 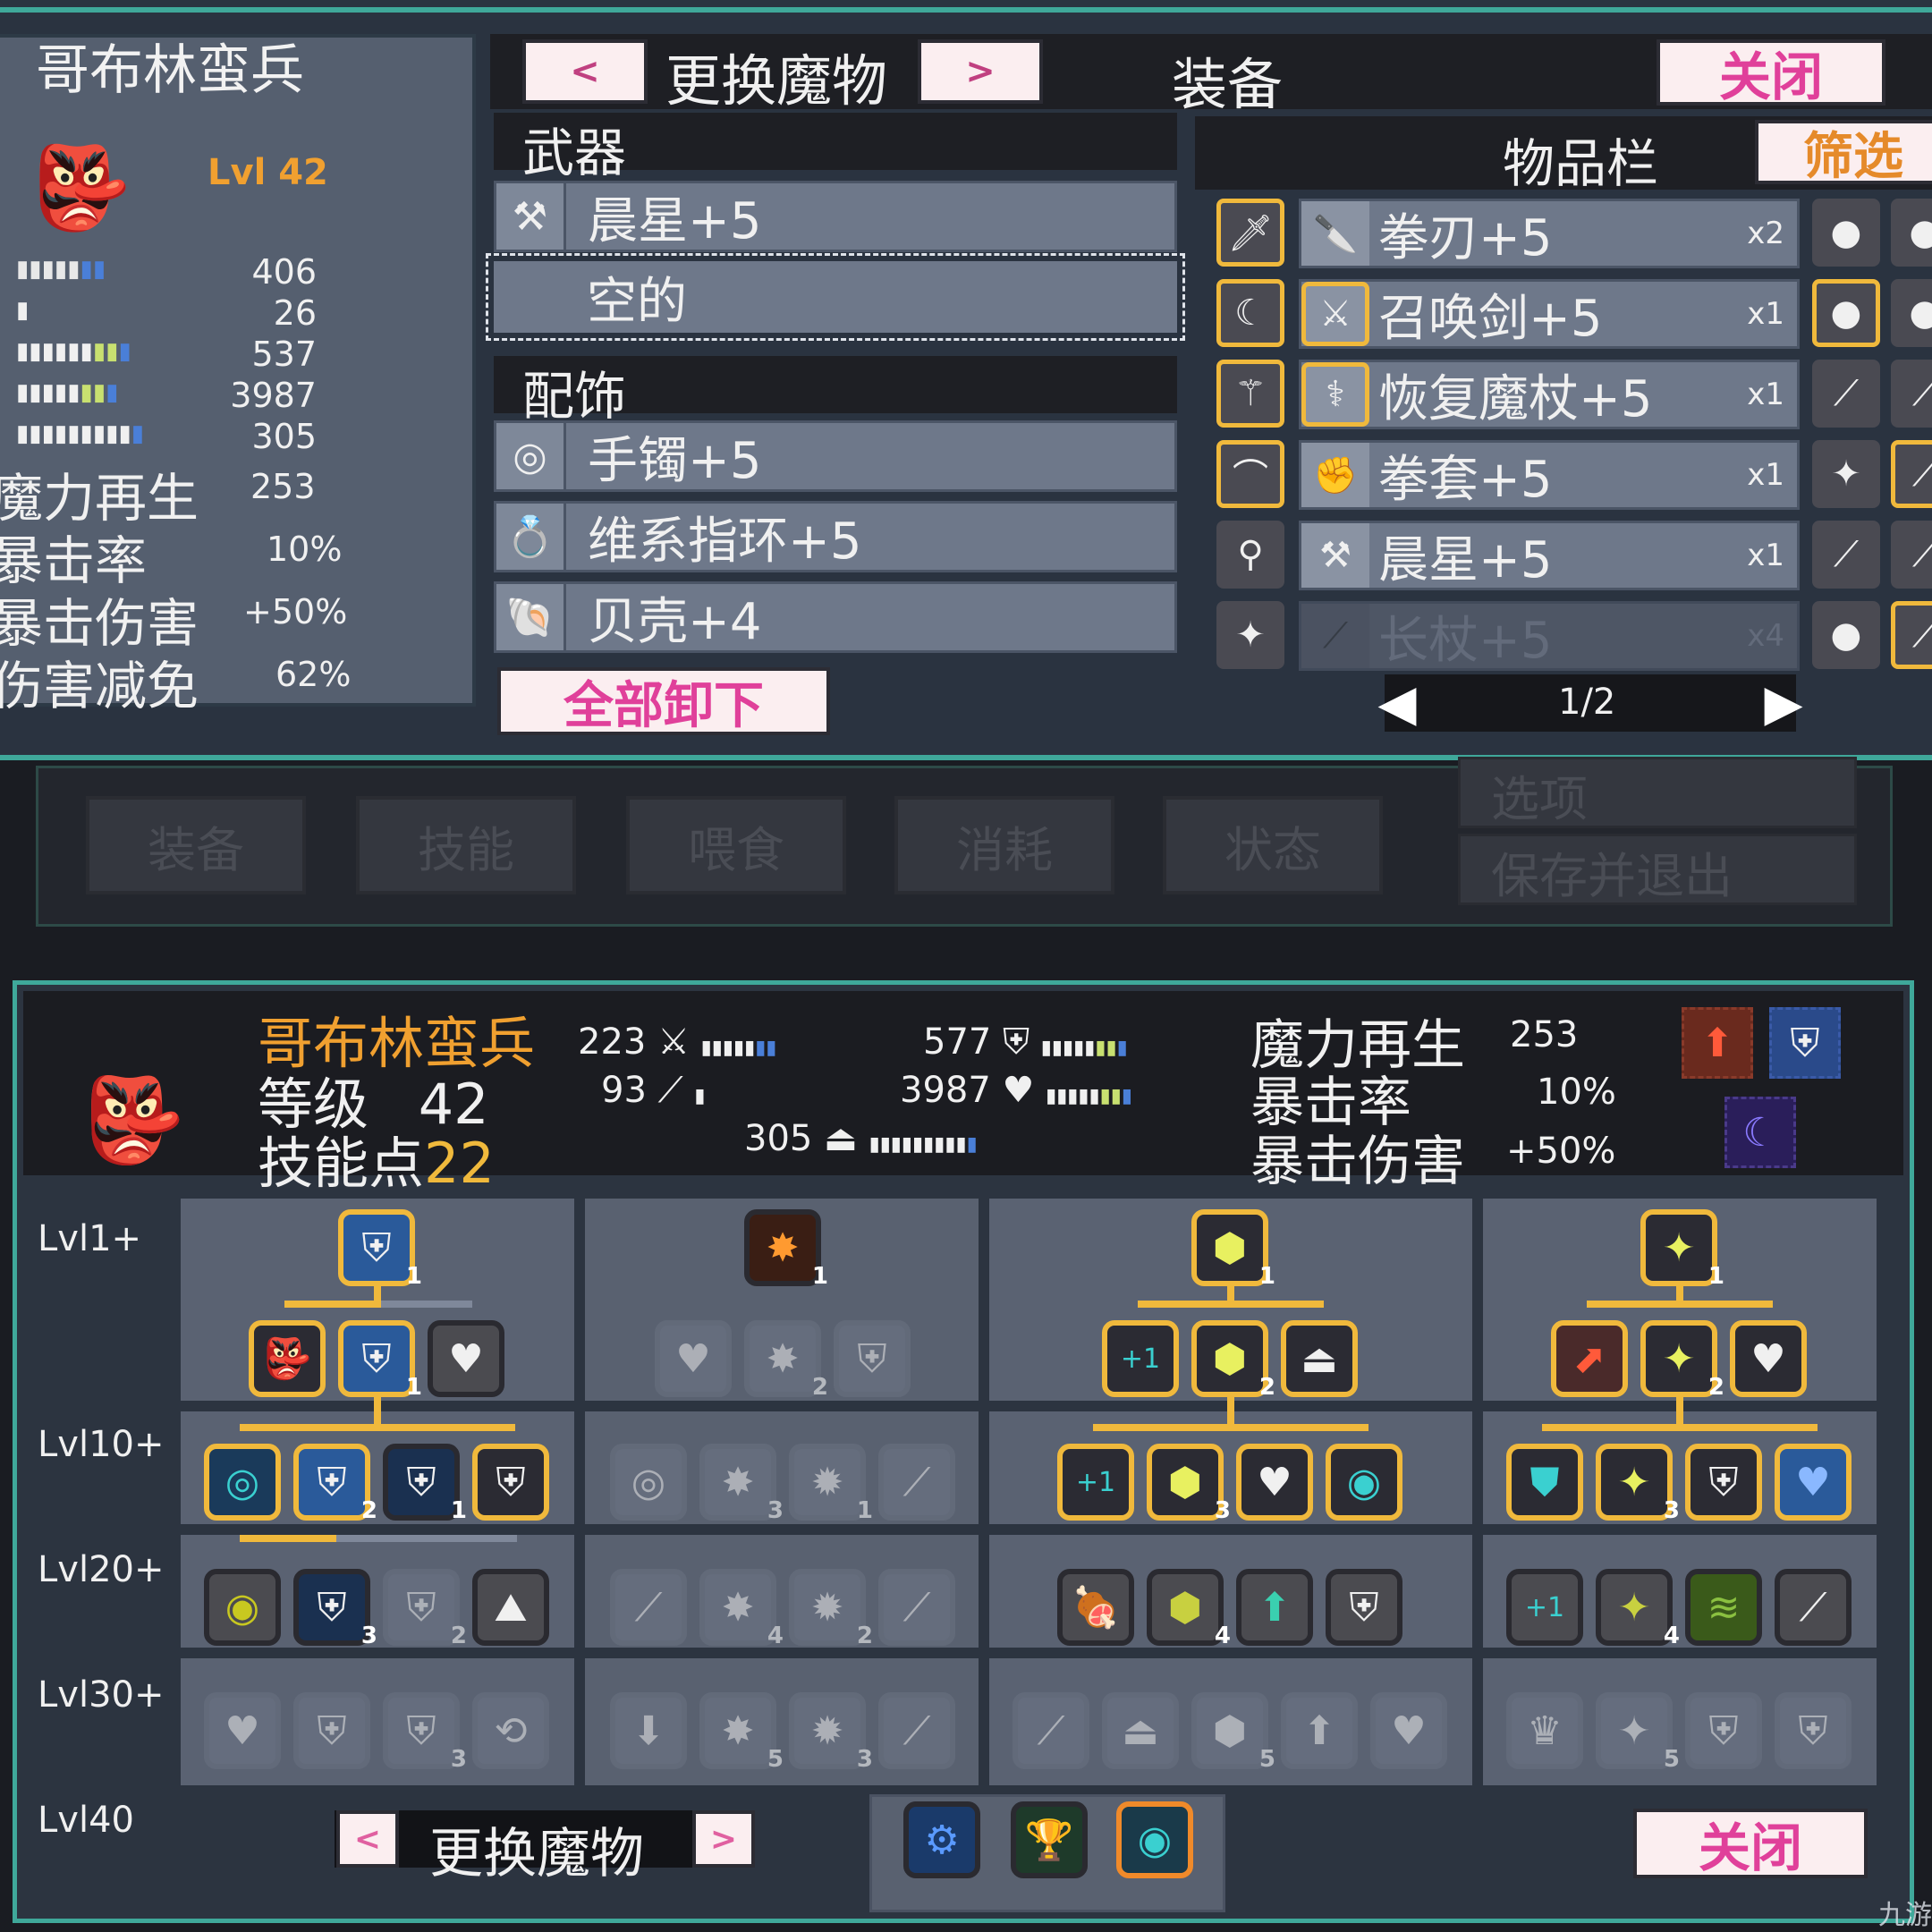 What do you see at coordinates (835, 297) in the screenshot?
I see `weapon-slot-2: 空的` at bounding box center [835, 297].